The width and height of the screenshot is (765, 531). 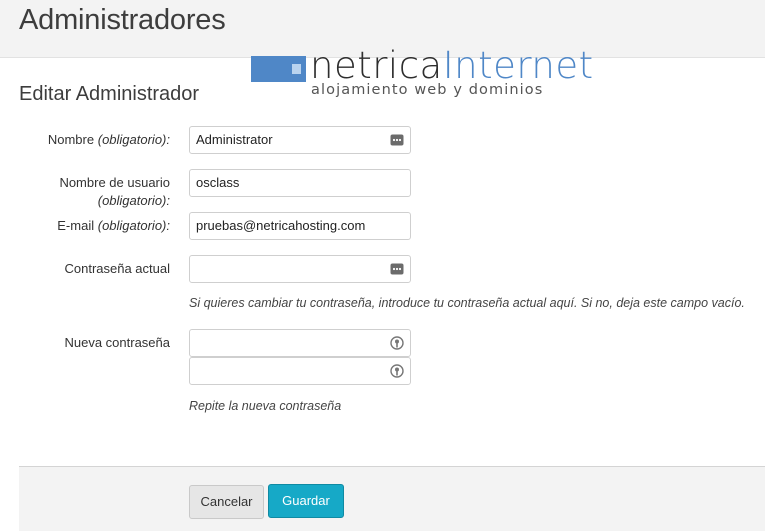 I want to click on nombre-input: Administrator, so click(x=300, y=140).